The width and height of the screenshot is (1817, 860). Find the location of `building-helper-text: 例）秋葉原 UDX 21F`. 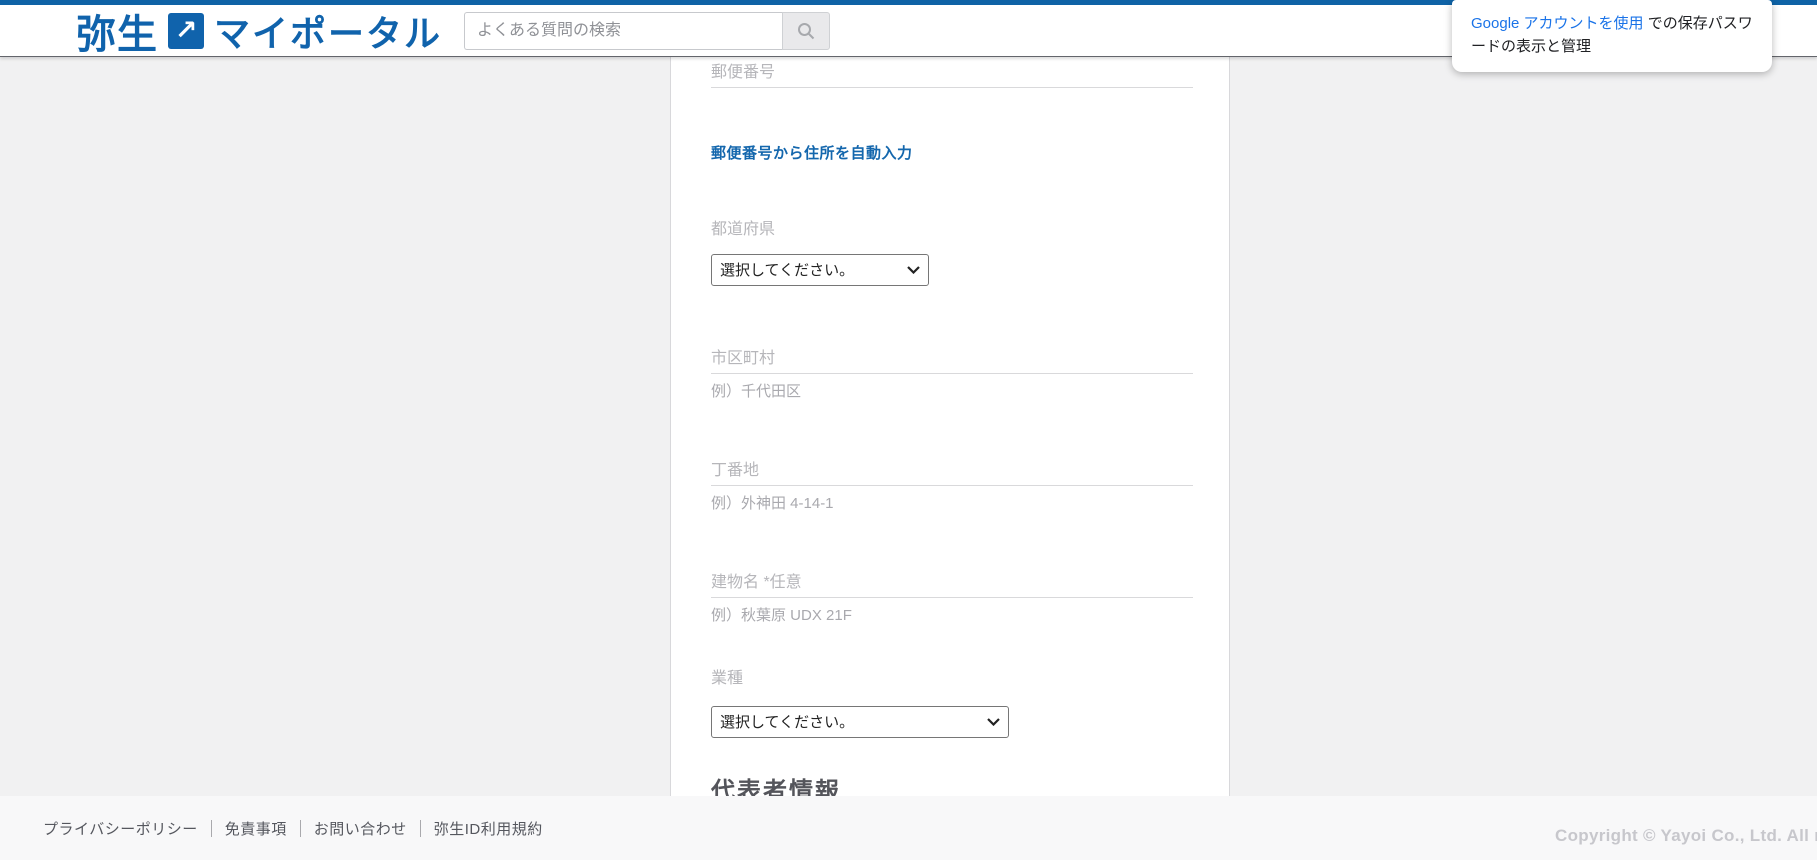

building-helper-text: 例）秋葉原 UDX 21F is located at coordinates (781, 615).